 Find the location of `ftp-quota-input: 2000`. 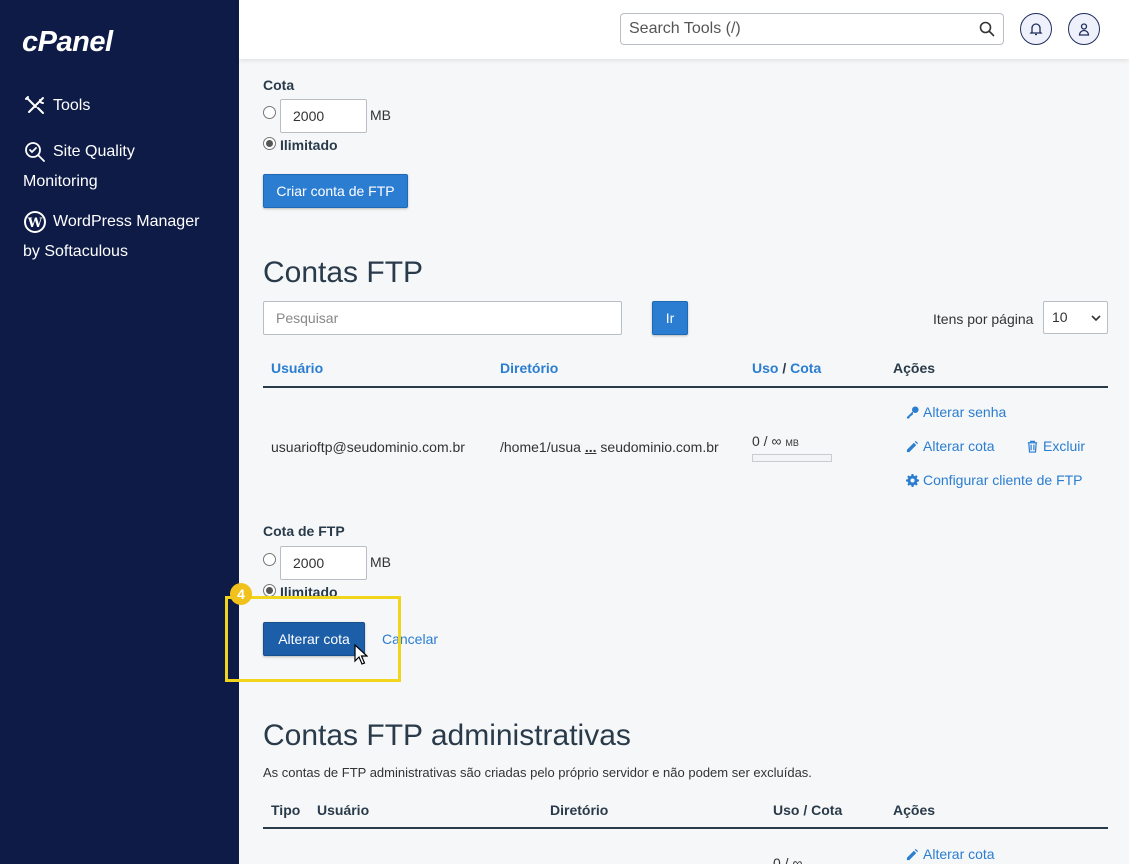

ftp-quota-input: 2000 is located at coordinates (323, 563).